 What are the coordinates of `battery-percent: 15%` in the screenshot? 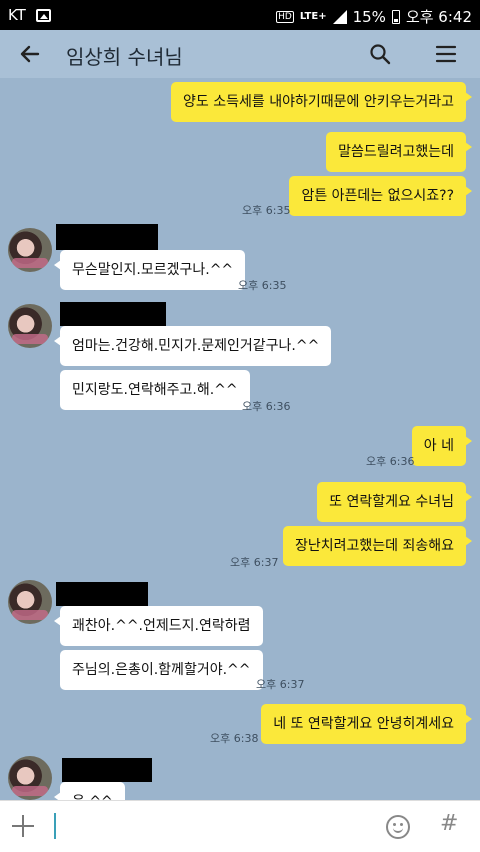 It's located at (369, 16).